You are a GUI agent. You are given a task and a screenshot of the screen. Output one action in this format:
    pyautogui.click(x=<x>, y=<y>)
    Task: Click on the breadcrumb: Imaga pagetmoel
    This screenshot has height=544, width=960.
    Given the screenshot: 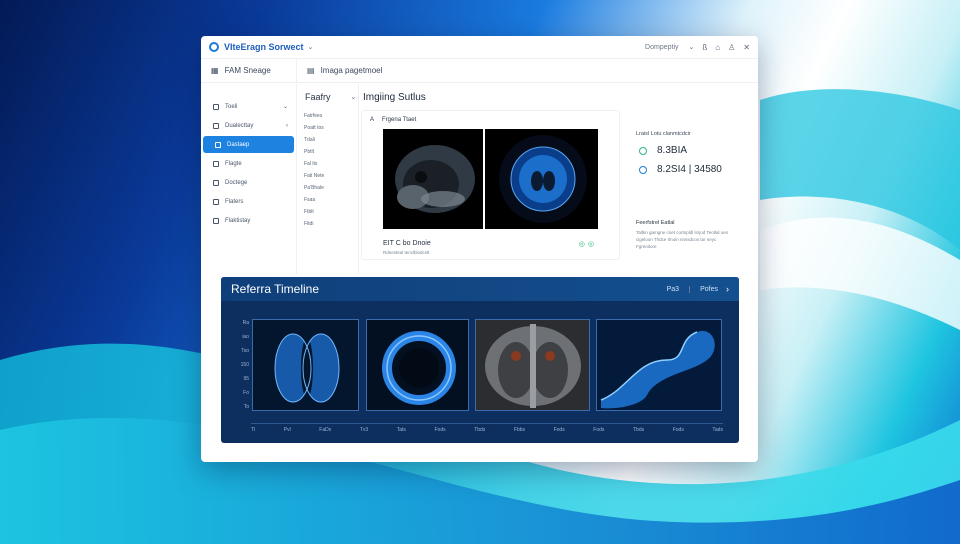 What is the action you would take?
    pyautogui.click(x=351, y=70)
    